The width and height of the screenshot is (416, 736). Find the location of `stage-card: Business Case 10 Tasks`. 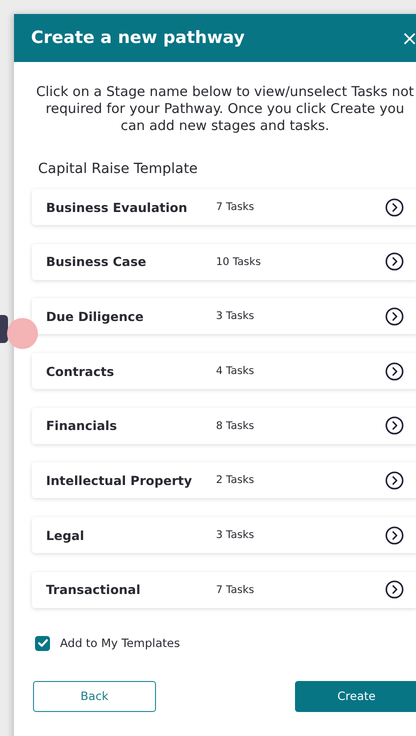

stage-card: Business Case 10 Tasks is located at coordinates (224, 262).